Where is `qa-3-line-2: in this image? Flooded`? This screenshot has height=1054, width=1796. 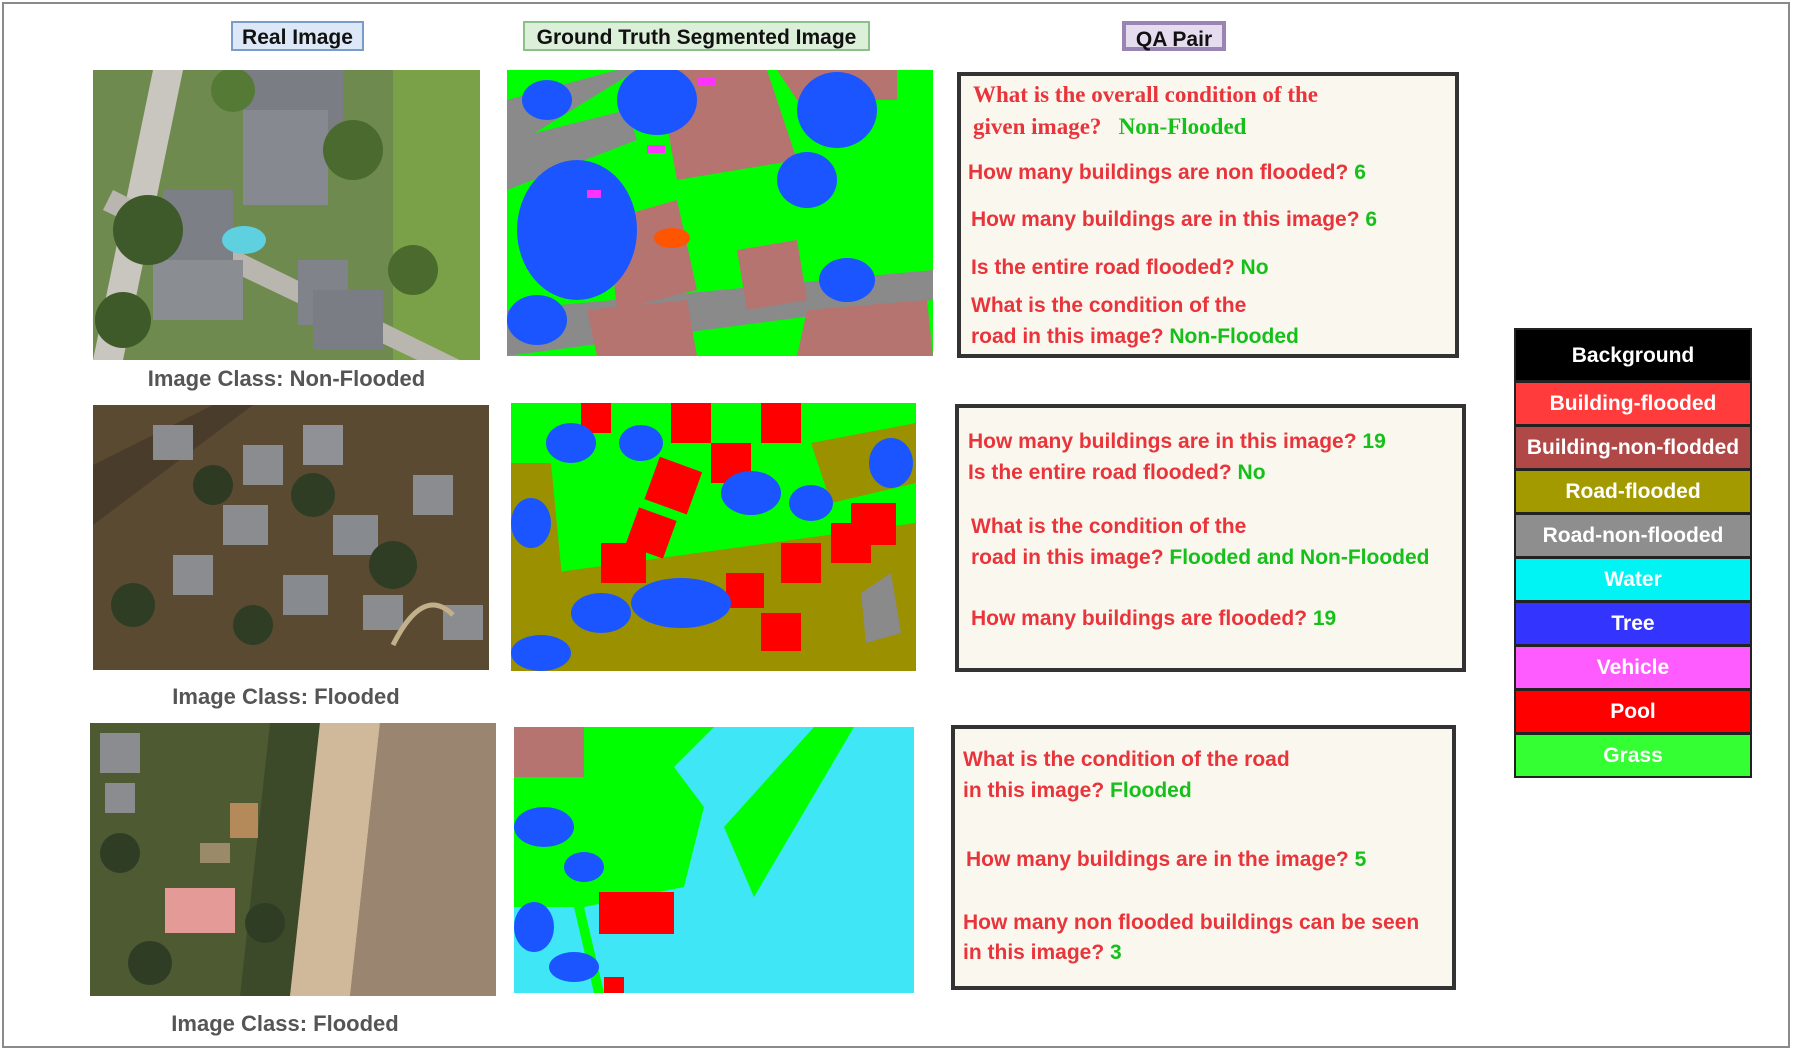 qa-3-line-2: in this image? Flooded is located at coordinates (1077, 790).